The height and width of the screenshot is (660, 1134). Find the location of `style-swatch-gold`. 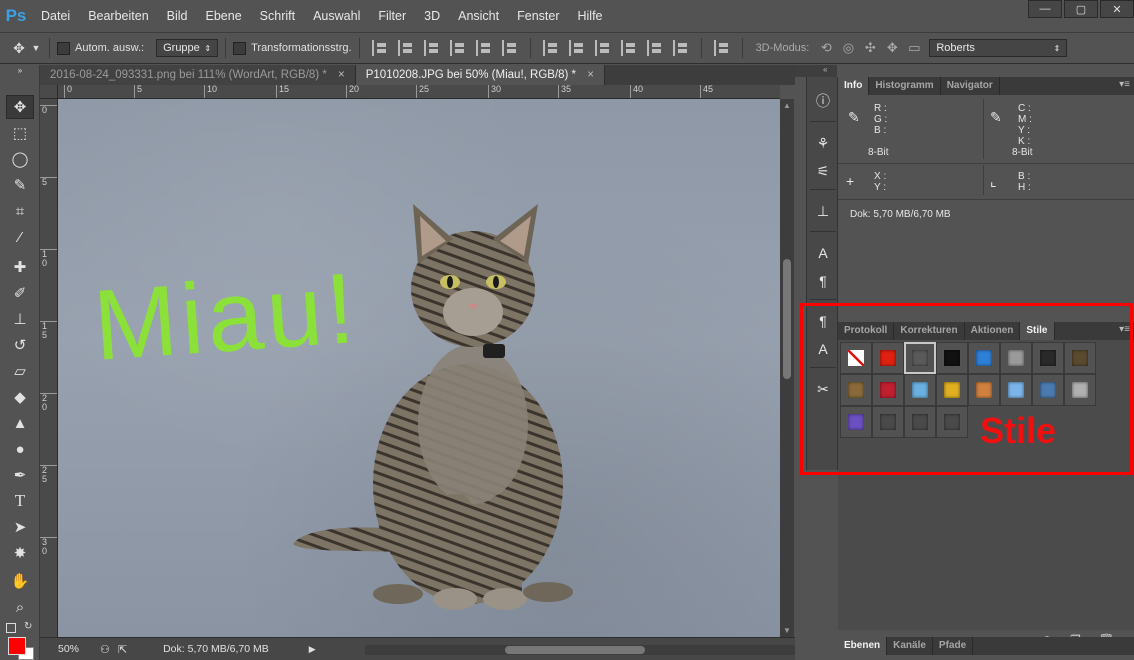

style-swatch-gold is located at coordinates (952, 390).